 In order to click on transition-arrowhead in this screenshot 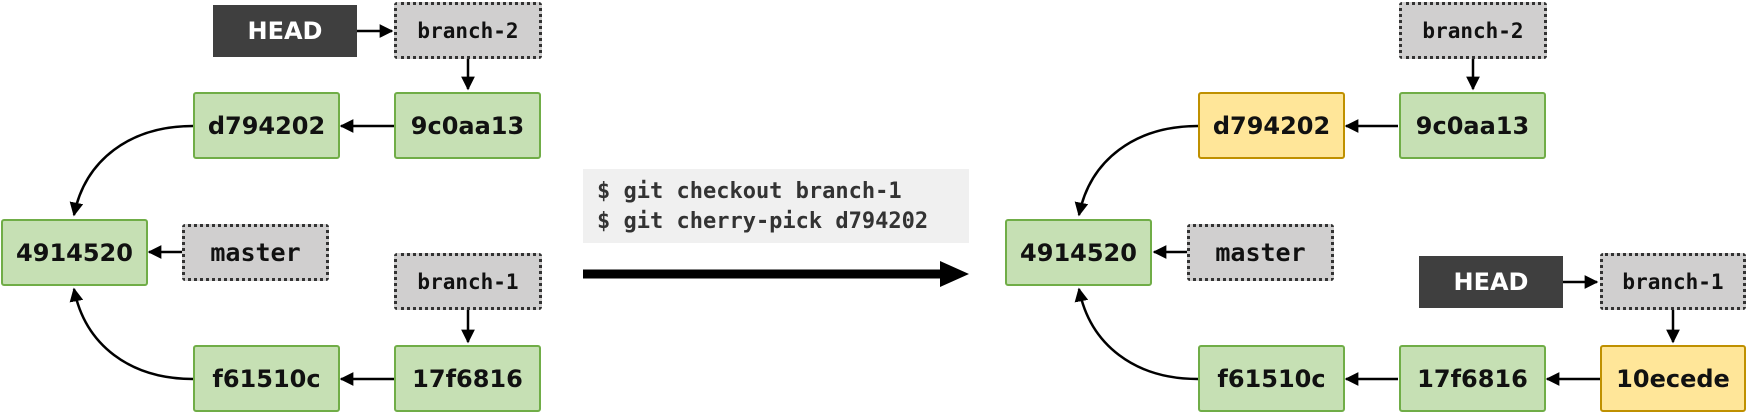, I will do `click(954, 274)`.